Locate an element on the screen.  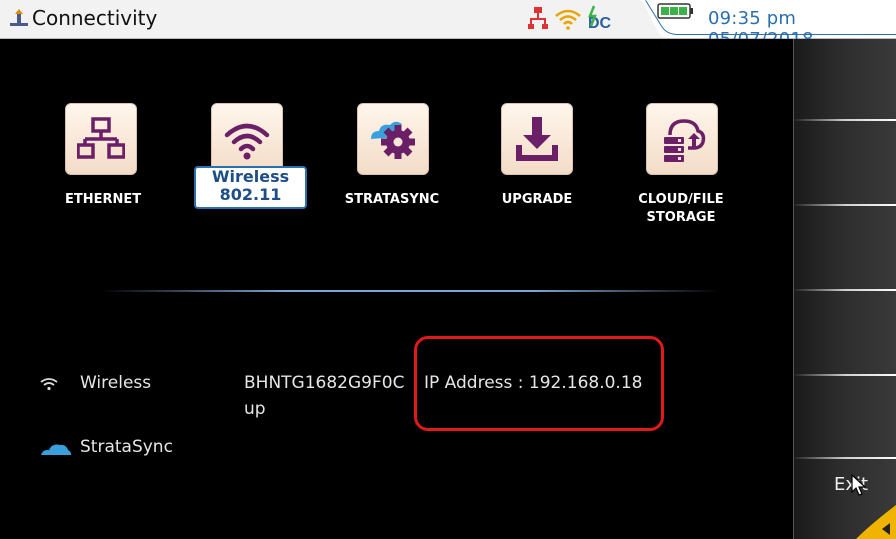
dc-power-icon: DC is located at coordinates (600, 18).